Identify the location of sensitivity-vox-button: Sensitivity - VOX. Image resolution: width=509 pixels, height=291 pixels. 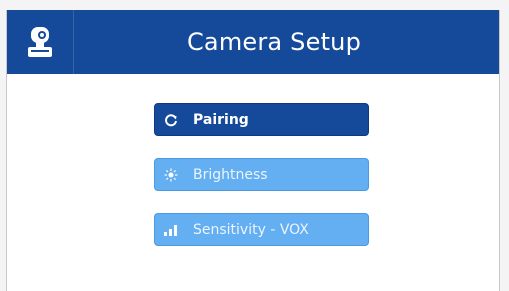
(261, 229).